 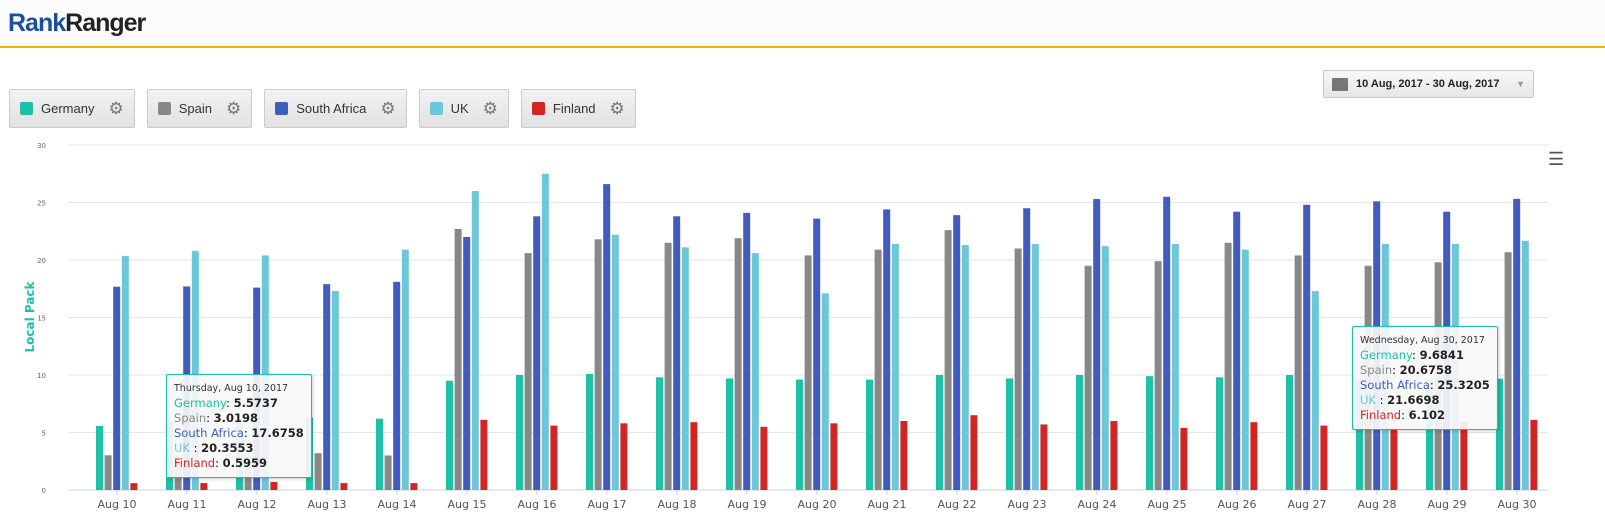 I want to click on x-tick-label: Aug 21, so click(x=887, y=504).